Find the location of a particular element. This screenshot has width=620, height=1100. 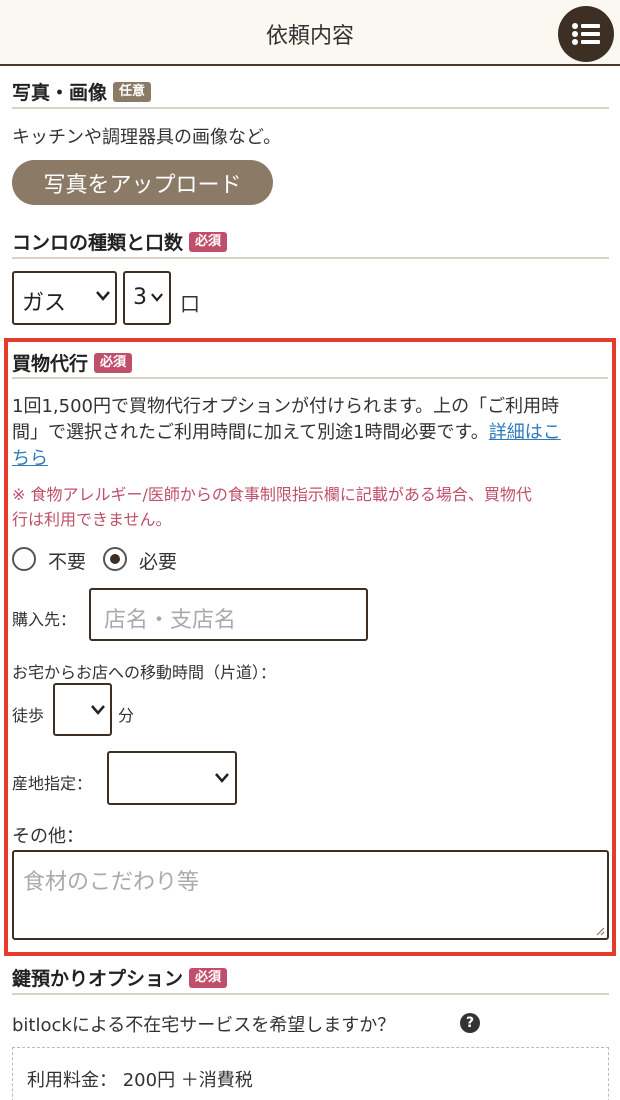

optional-badge: 任意 is located at coordinates (132, 91).